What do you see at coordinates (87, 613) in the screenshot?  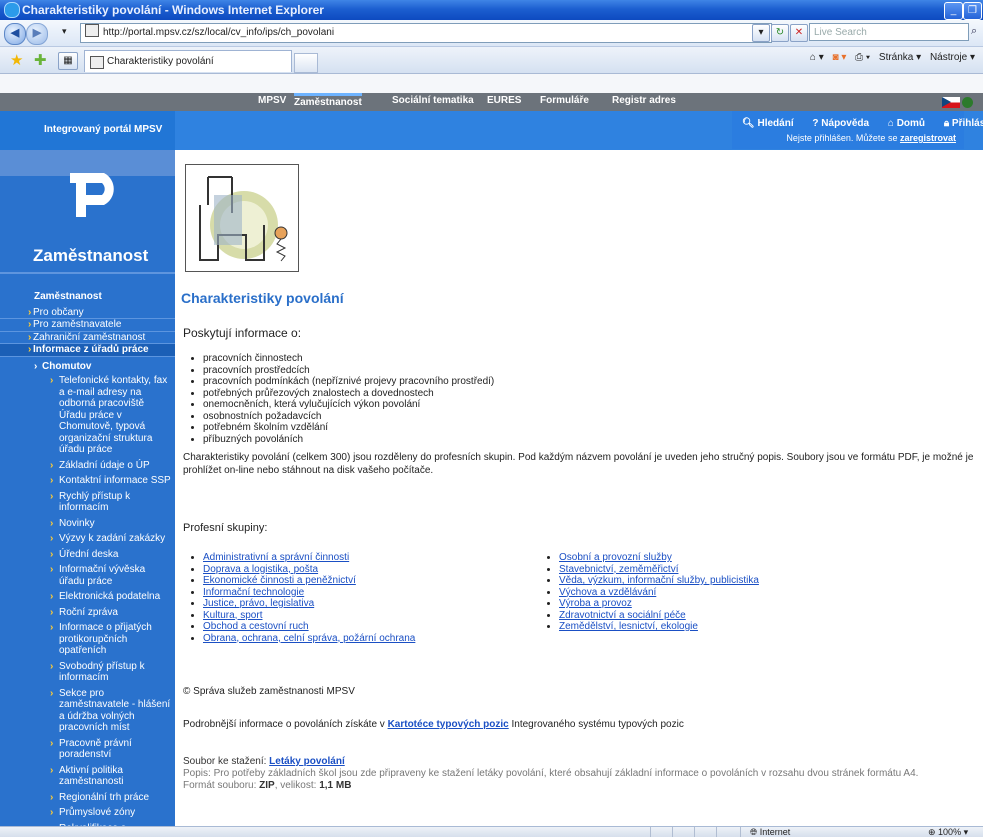 I see `nav-subitem: Roční zpráva` at bounding box center [87, 613].